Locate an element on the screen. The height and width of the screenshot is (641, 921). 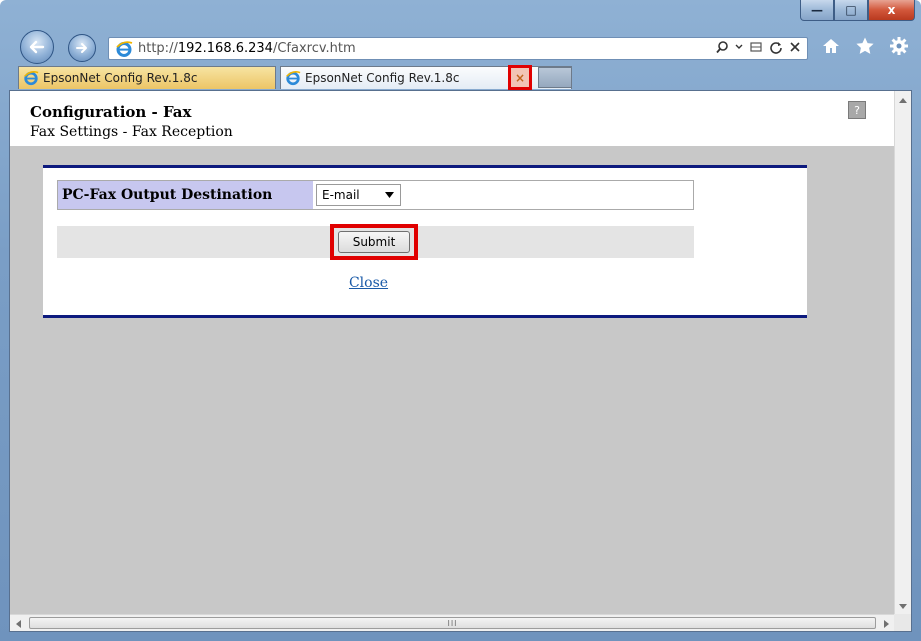
scroll-grip: III is located at coordinates (452, 623).